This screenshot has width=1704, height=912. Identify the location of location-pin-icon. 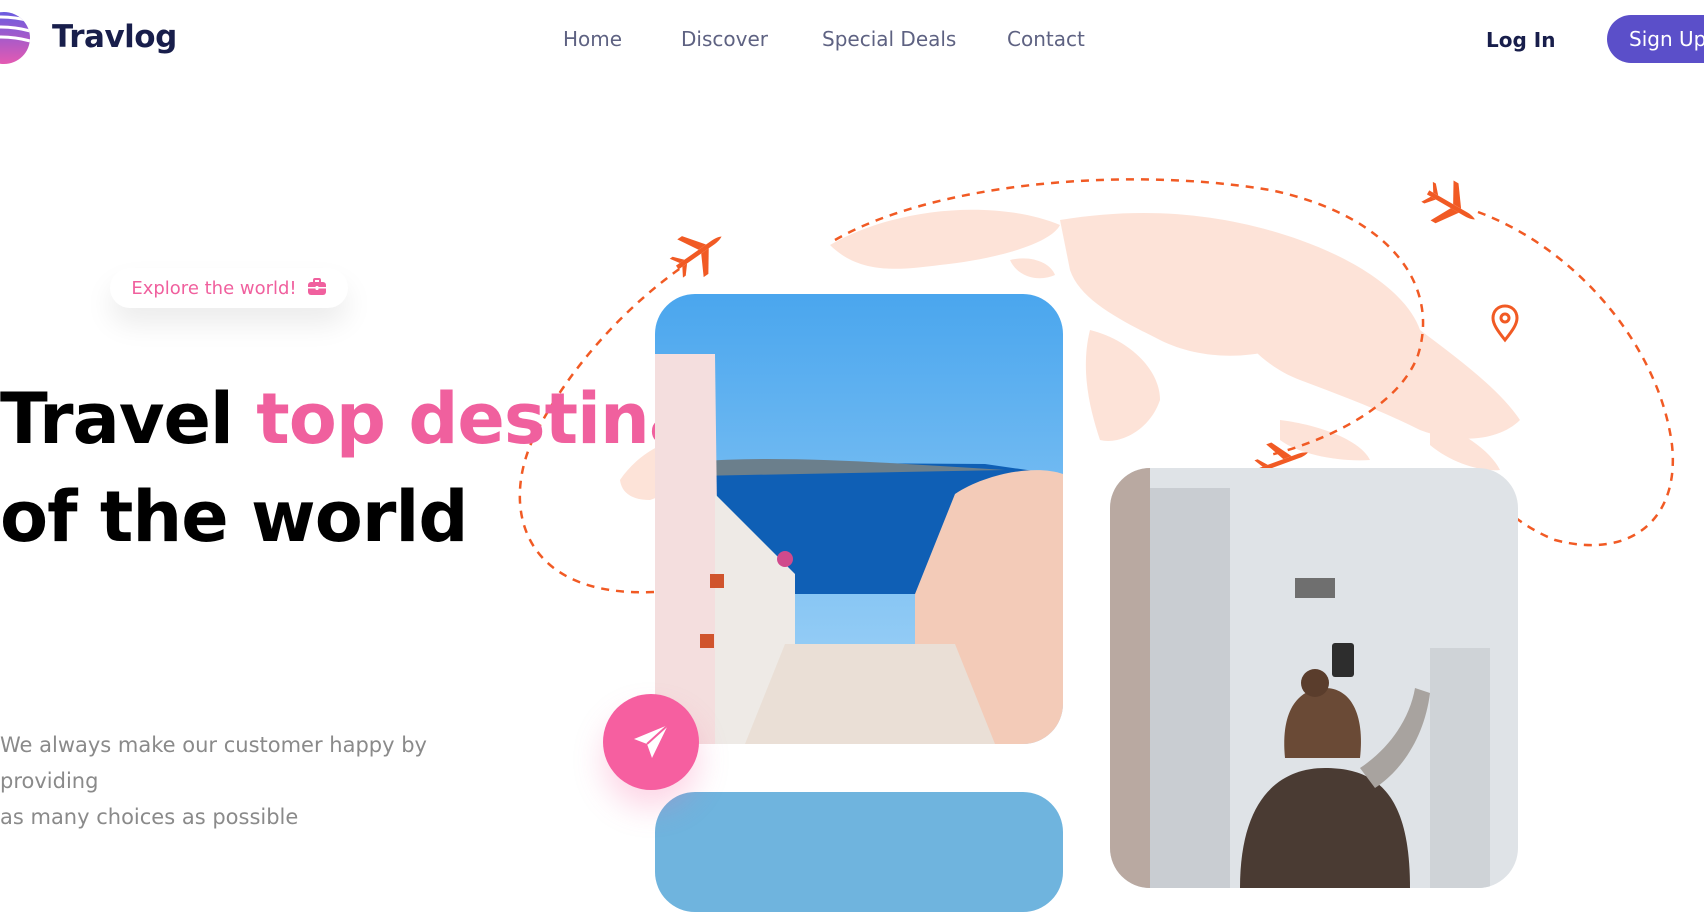
(1505, 323).